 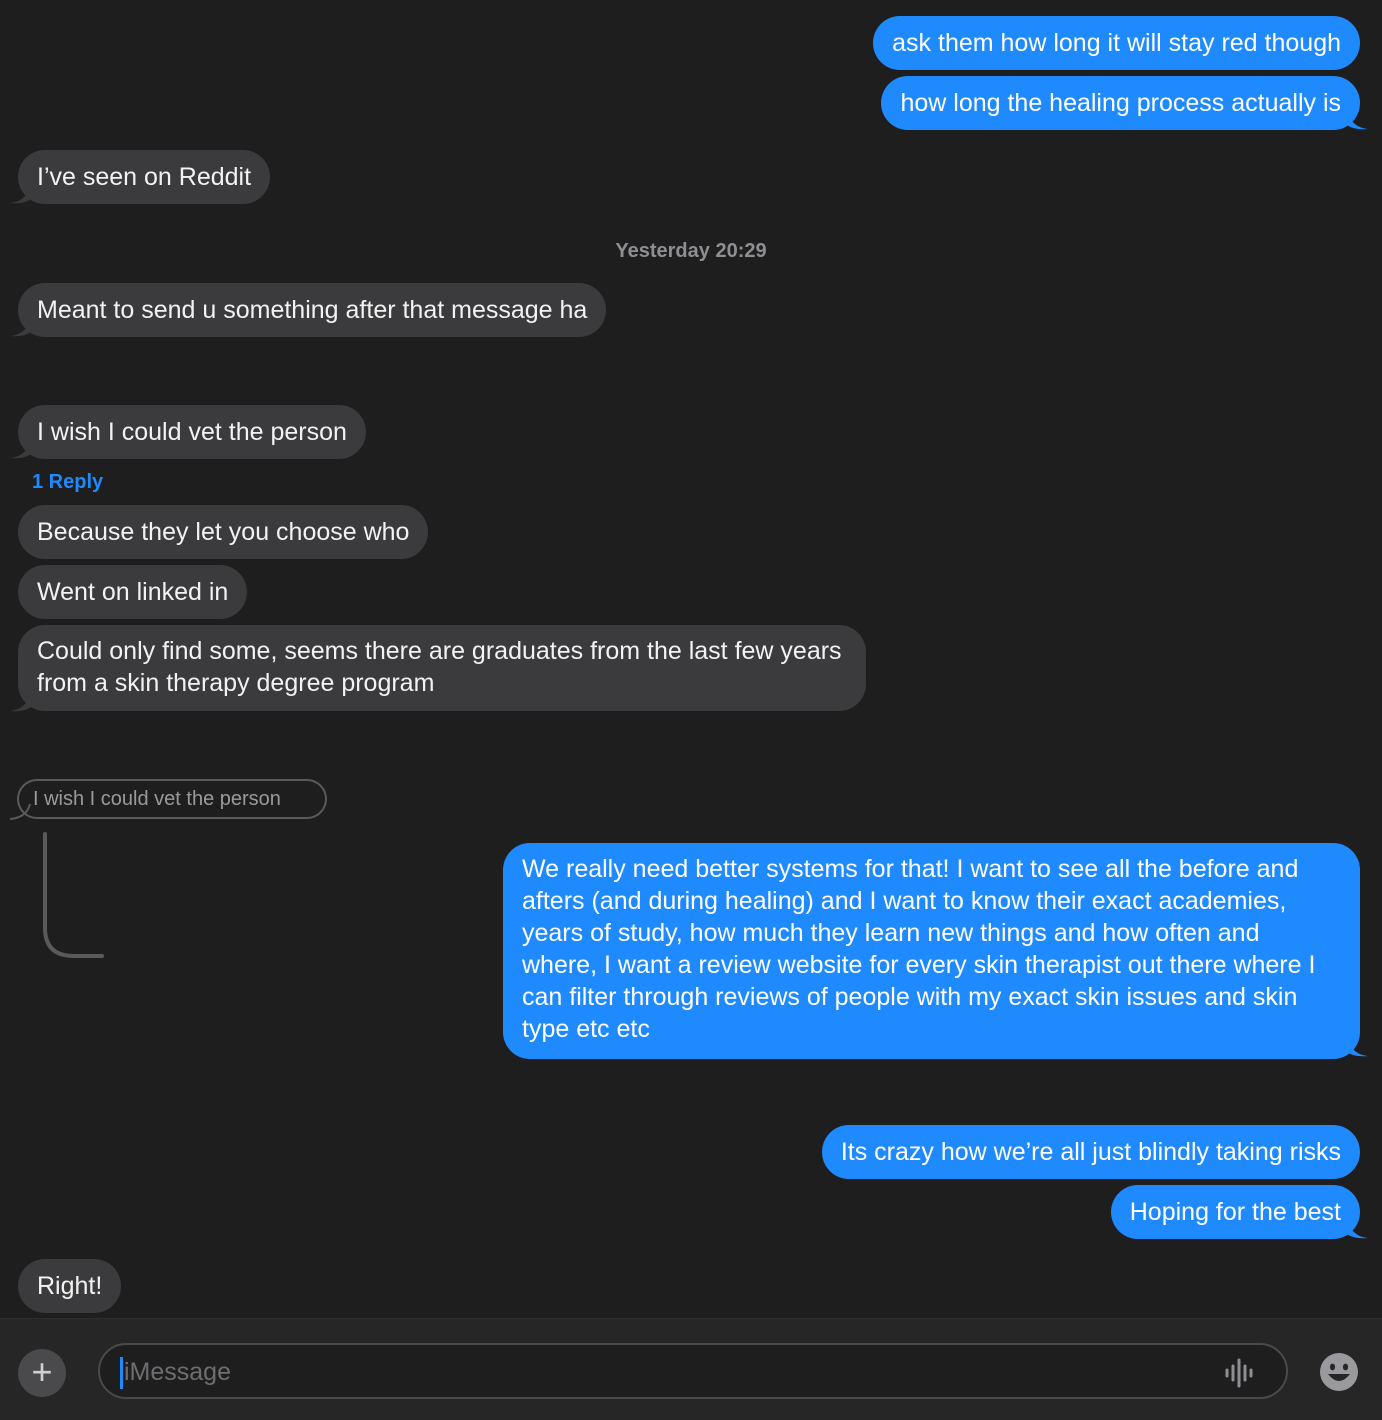 What do you see at coordinates (20, 811) in the screenshot?
I see `quote-tail` at bounding box center [20, 811].